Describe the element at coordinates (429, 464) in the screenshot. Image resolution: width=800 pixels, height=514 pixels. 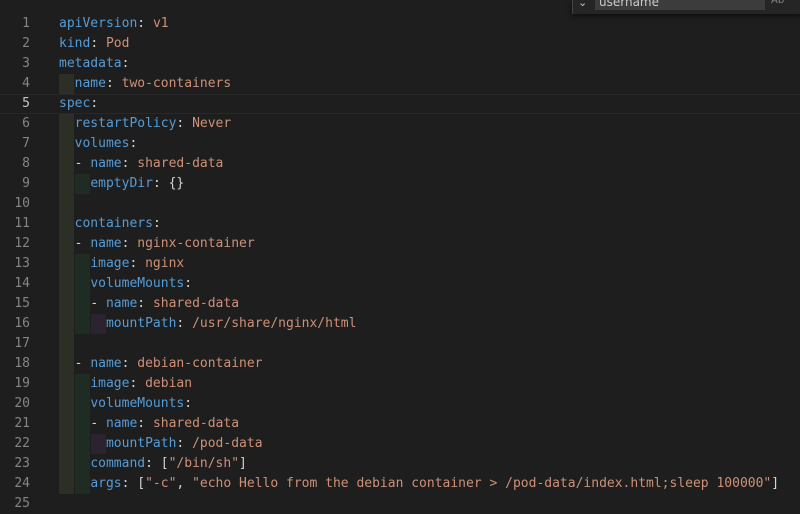
I see `code-line: command: ["/bin/sh"]` at that location.